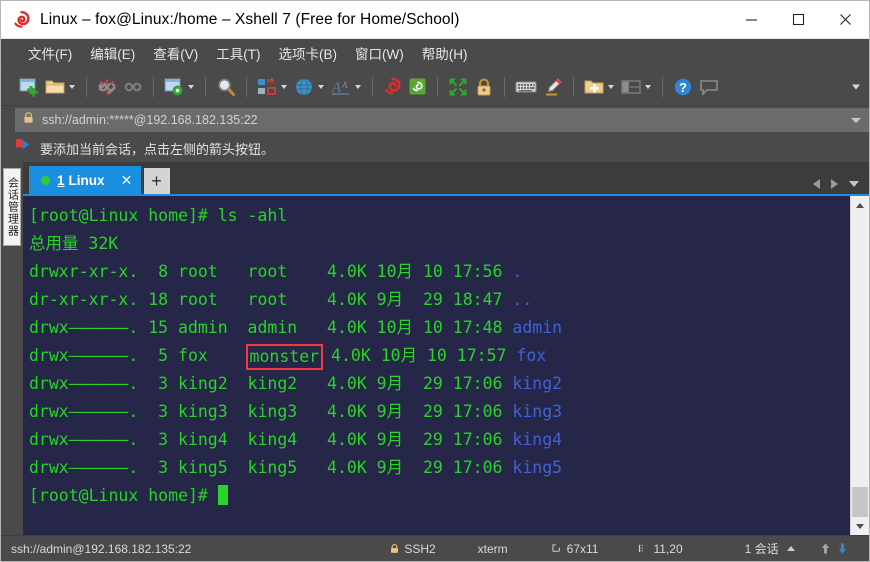 The image size is (870, 562). Describe the element at coordinates (445, 53) in the screenshot. I see `menu-help: 帮助(H)` at that location.